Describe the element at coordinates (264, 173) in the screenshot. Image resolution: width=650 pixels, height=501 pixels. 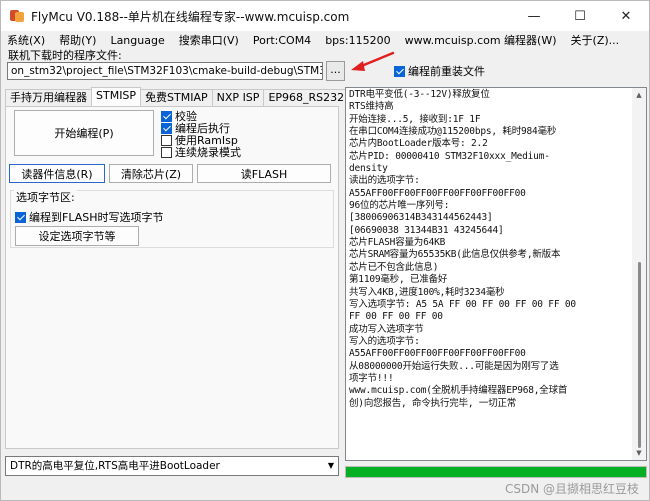
I see `read-flash-button: 读FLASH` at that location.